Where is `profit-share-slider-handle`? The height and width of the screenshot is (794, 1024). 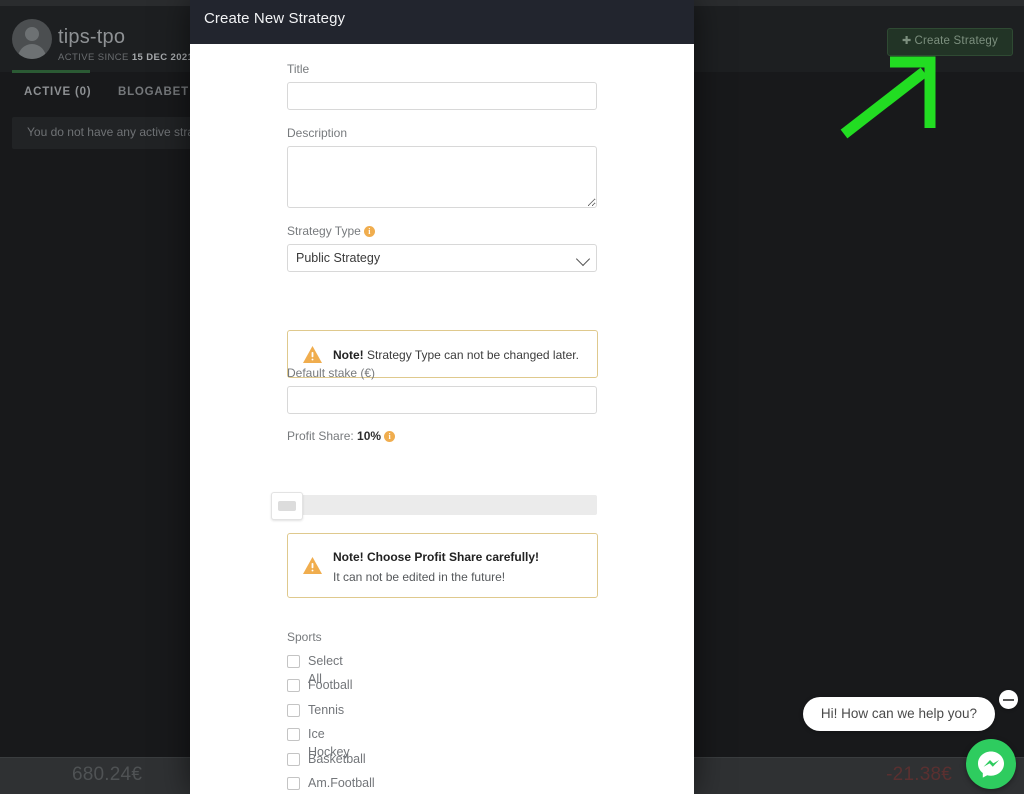 profit-share-slider-handle is located at coordinates (287, 506).